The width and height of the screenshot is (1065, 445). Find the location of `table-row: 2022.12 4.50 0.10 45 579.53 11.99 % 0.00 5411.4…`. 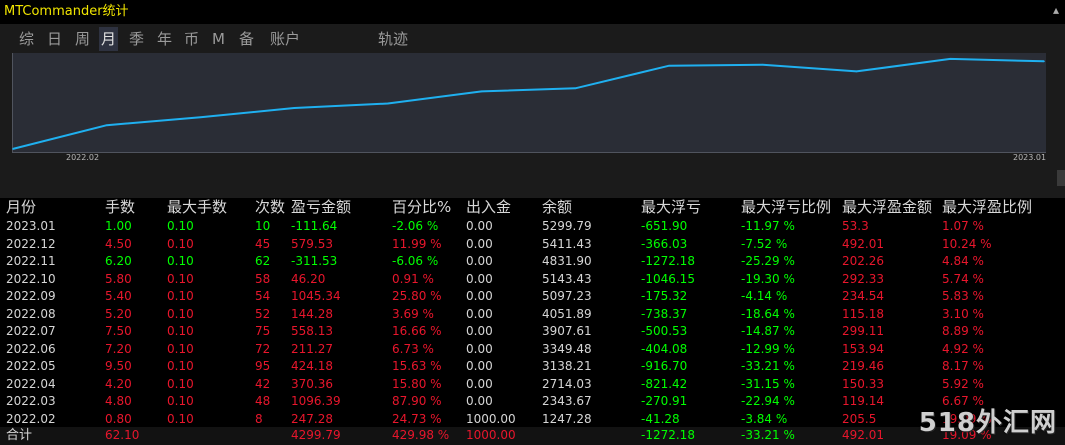

table-row: 2022.12 4.50 0.10 45 579.53 11.99 % 0.00 5411.4… is located at coordinates (532, 245).